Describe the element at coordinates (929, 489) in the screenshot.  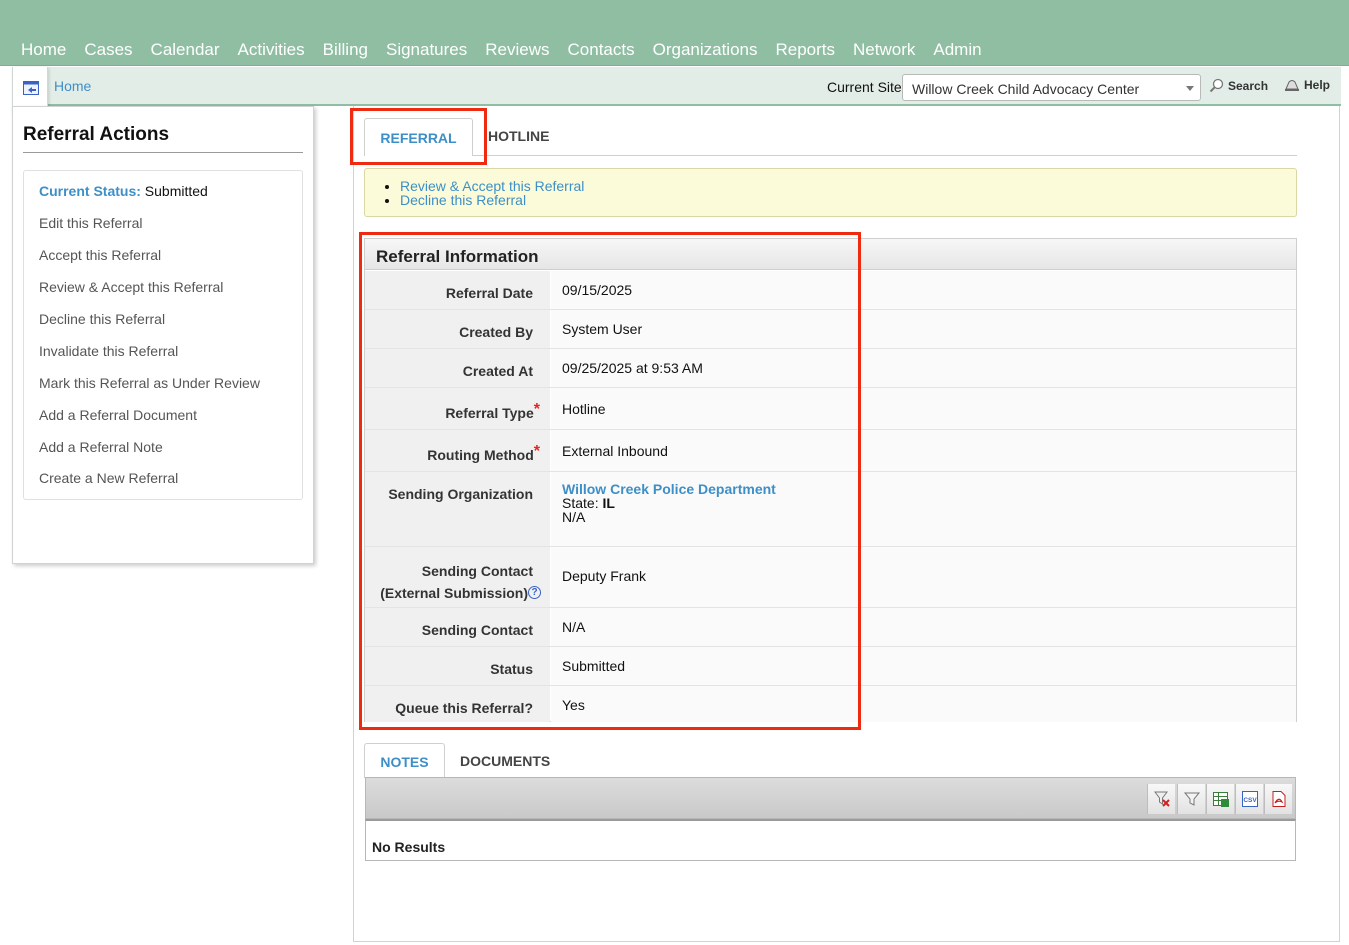
I see `sending-organization-link: Willow Creek Police Department` at that location.